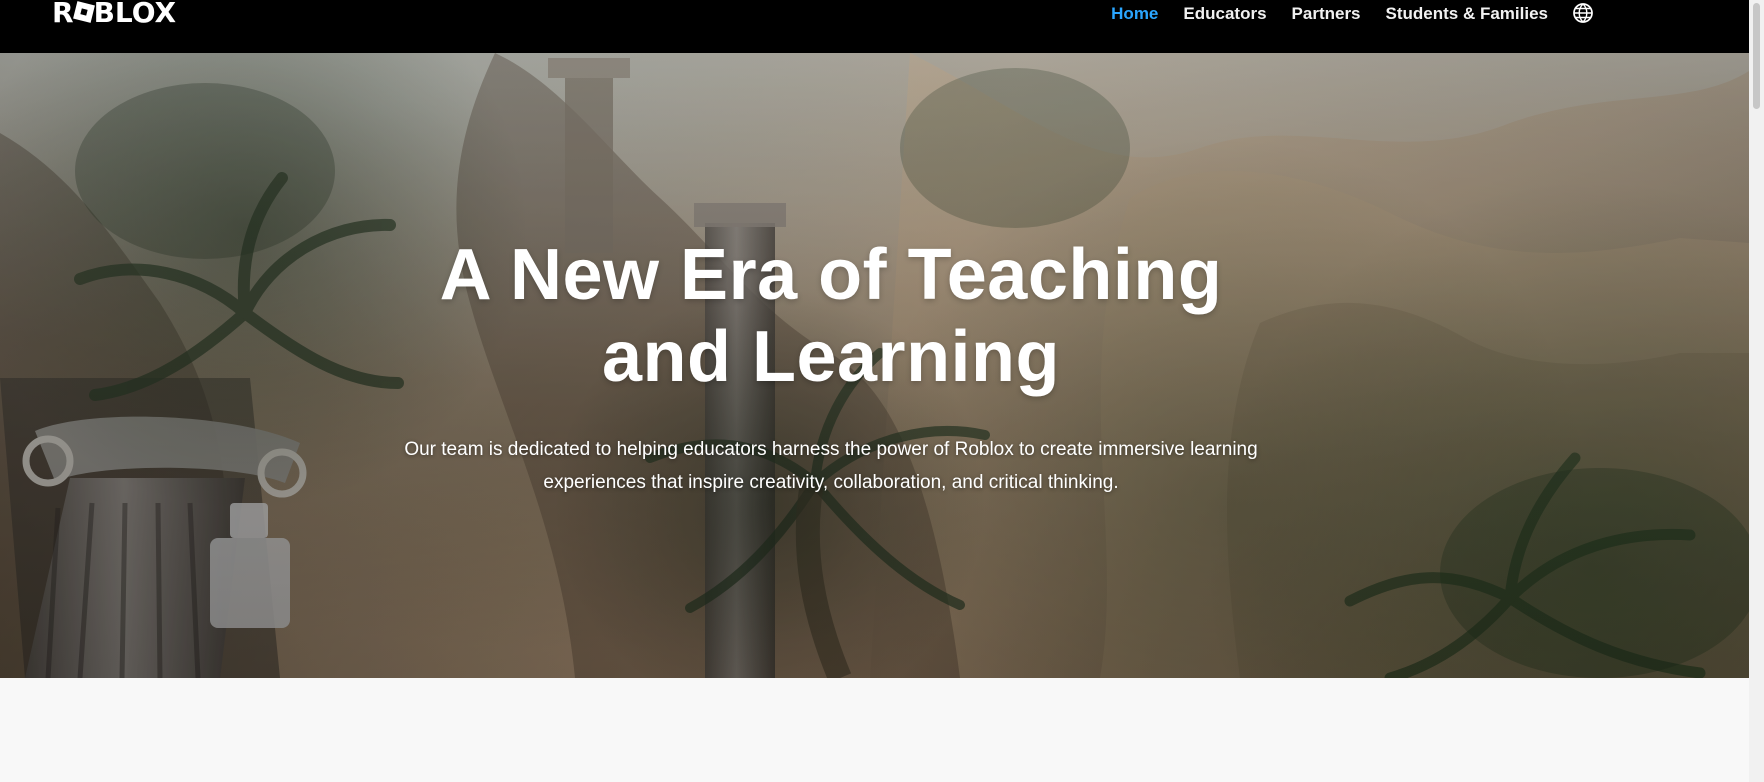 This screenshot has height=782, width=1764. I want to click on roblox-logo: R BLOX, so click(114, 14).